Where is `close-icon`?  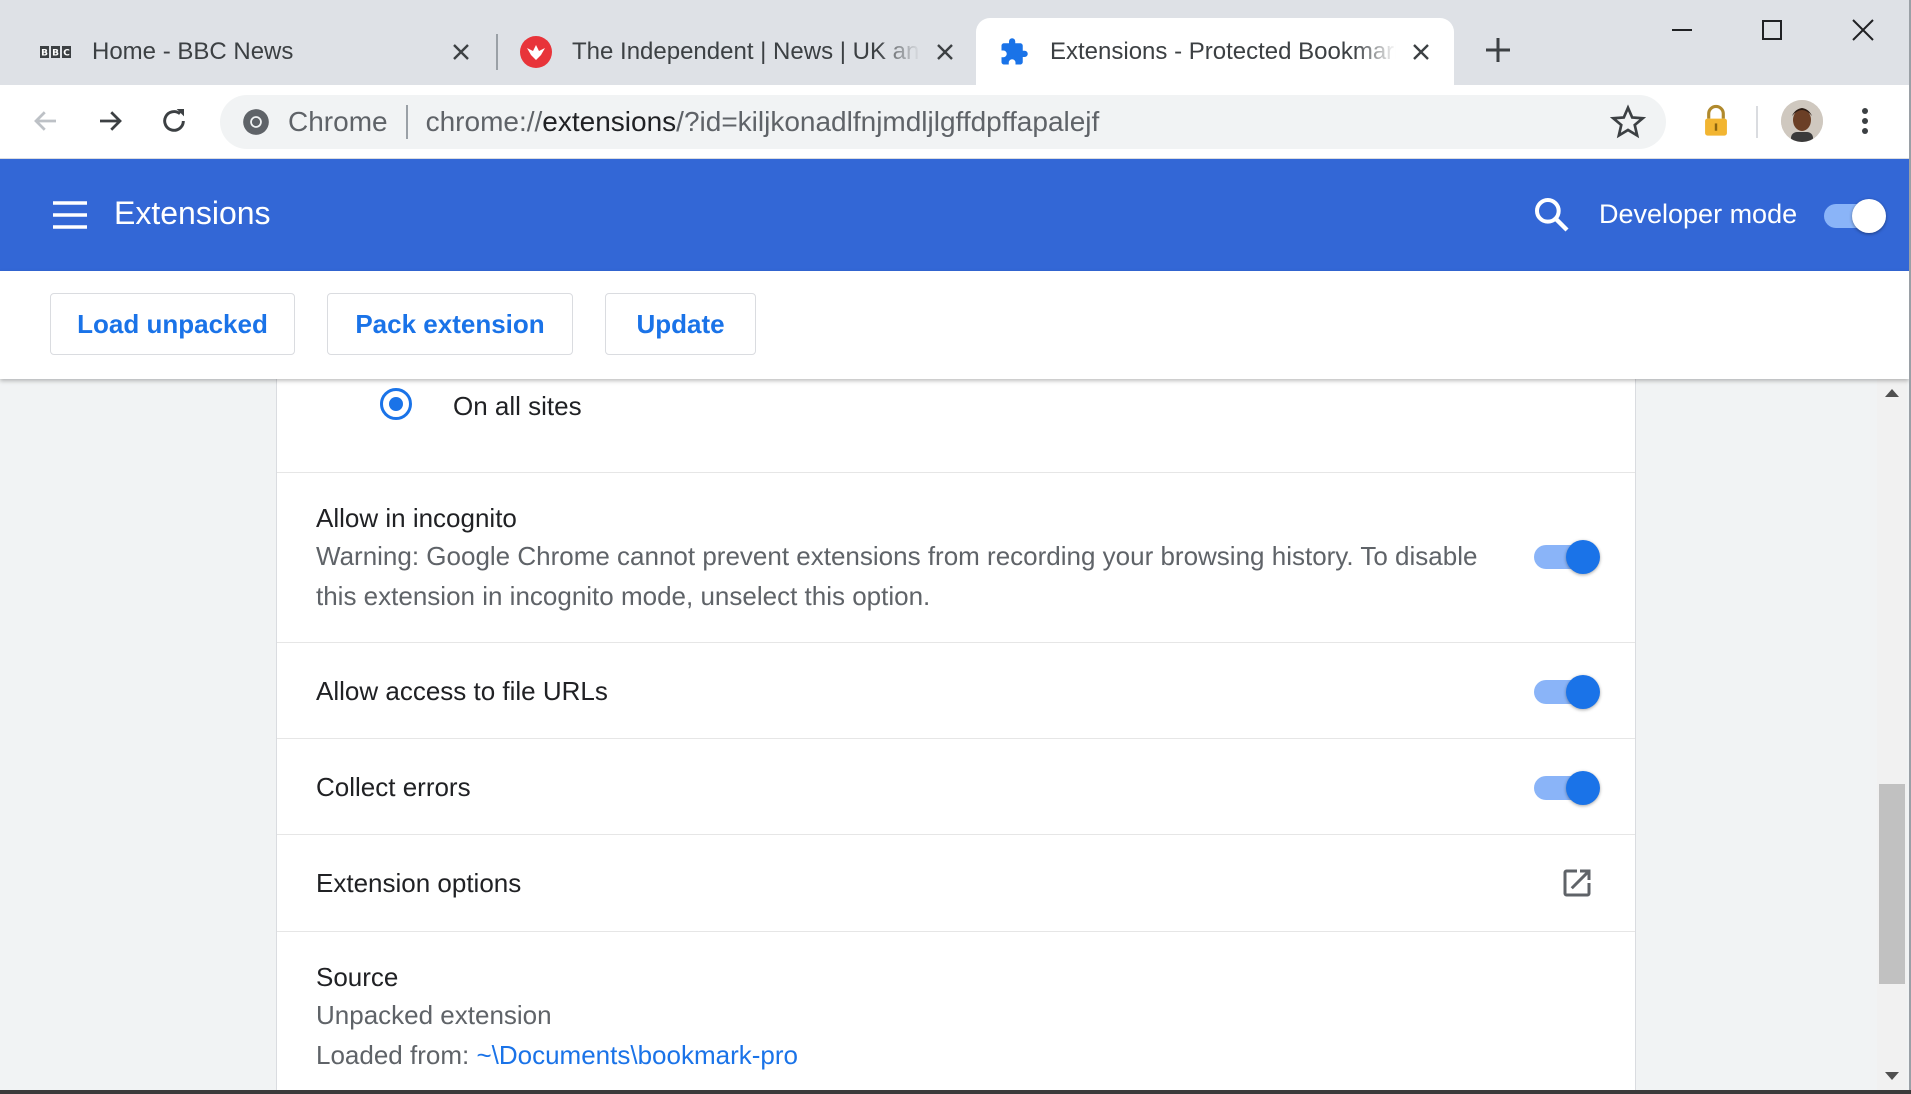
close-icon is located at coordinates (1863, 30).